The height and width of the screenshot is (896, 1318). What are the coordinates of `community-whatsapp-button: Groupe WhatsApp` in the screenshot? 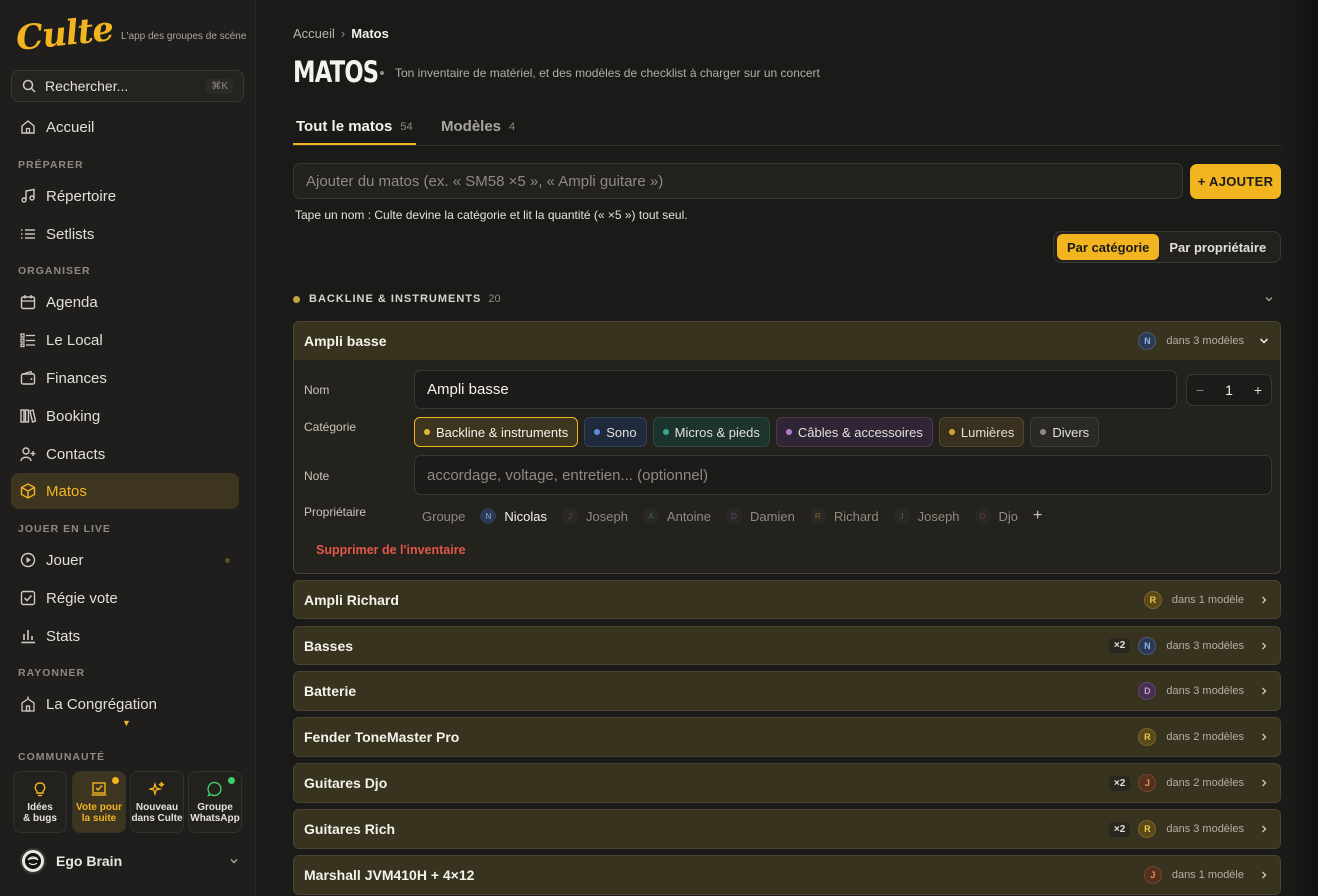 It's located at (215, 802).